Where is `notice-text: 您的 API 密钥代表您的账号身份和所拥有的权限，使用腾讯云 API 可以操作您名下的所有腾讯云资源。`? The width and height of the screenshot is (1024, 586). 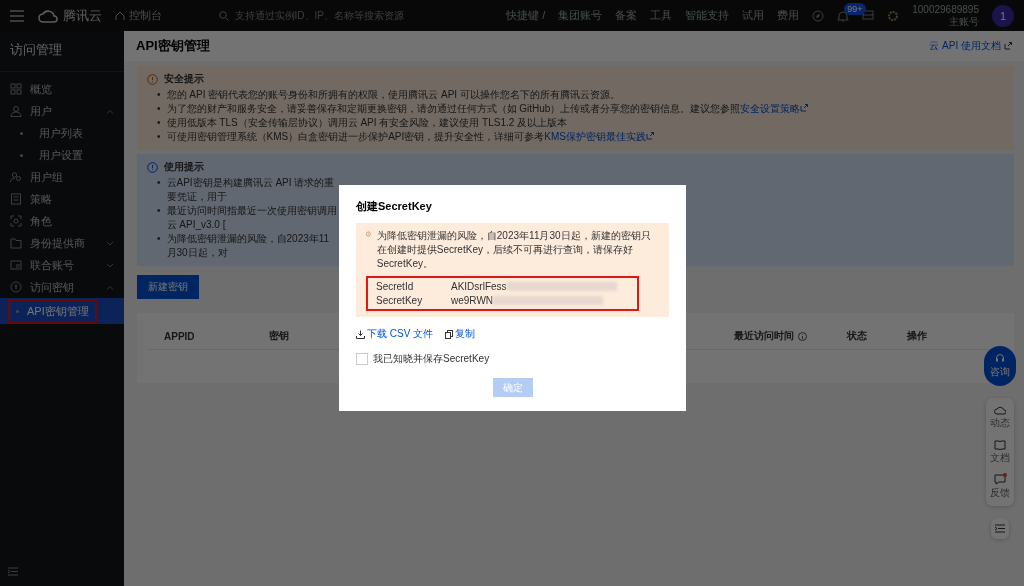
notice-text: 您的 API 密钥代表您的账号身份和所拥有的权限，使用腾讯云 API 可以操作您名下的所有腾讯云资源。 is located at coordinates (393, 95).